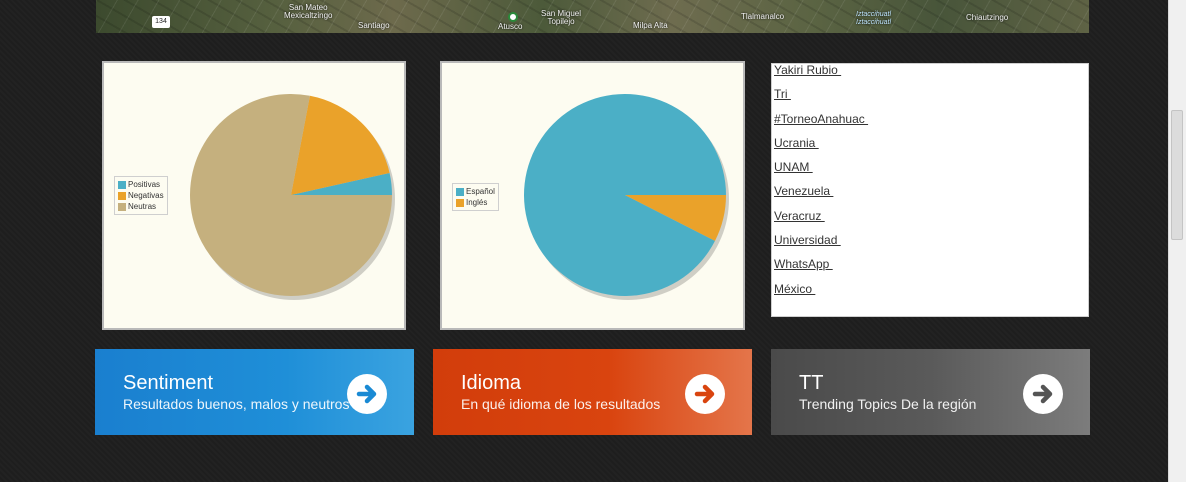 The width and height of the screenshot is (1186, 482). What do you see at coordinates (480, 191) in the screenshot?
I see `legend-label: Español` at bounding box center [480, 191].